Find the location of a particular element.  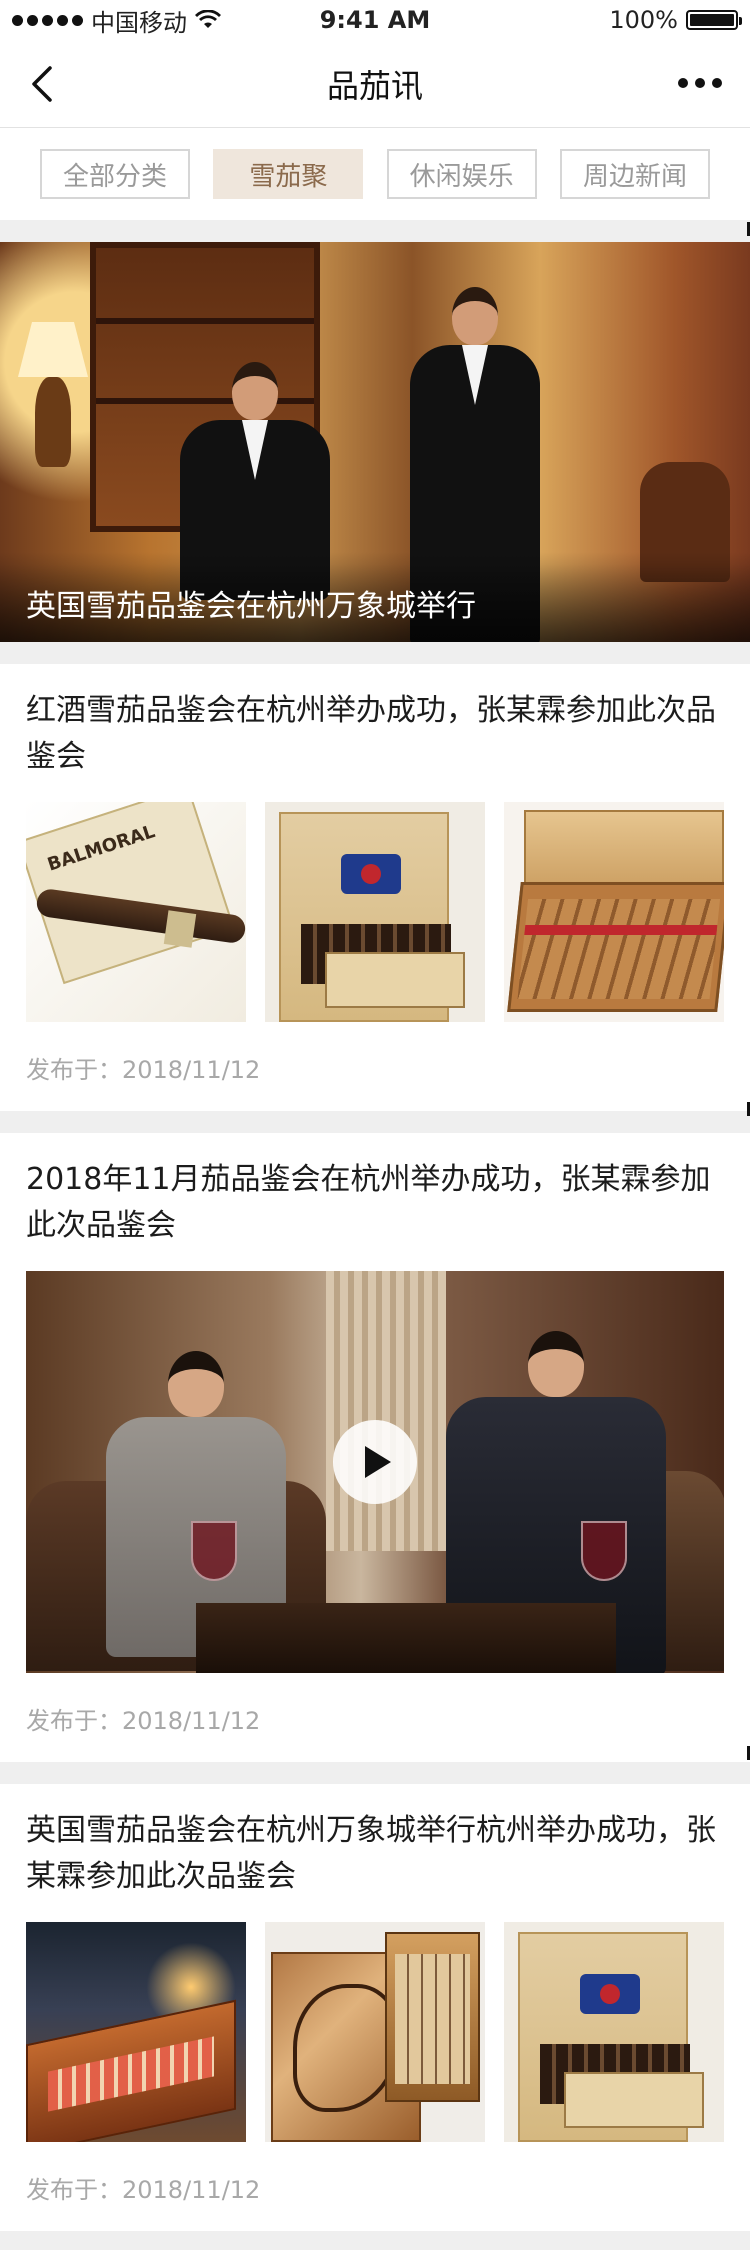

battery-icon is located at coordinates (714, 20).